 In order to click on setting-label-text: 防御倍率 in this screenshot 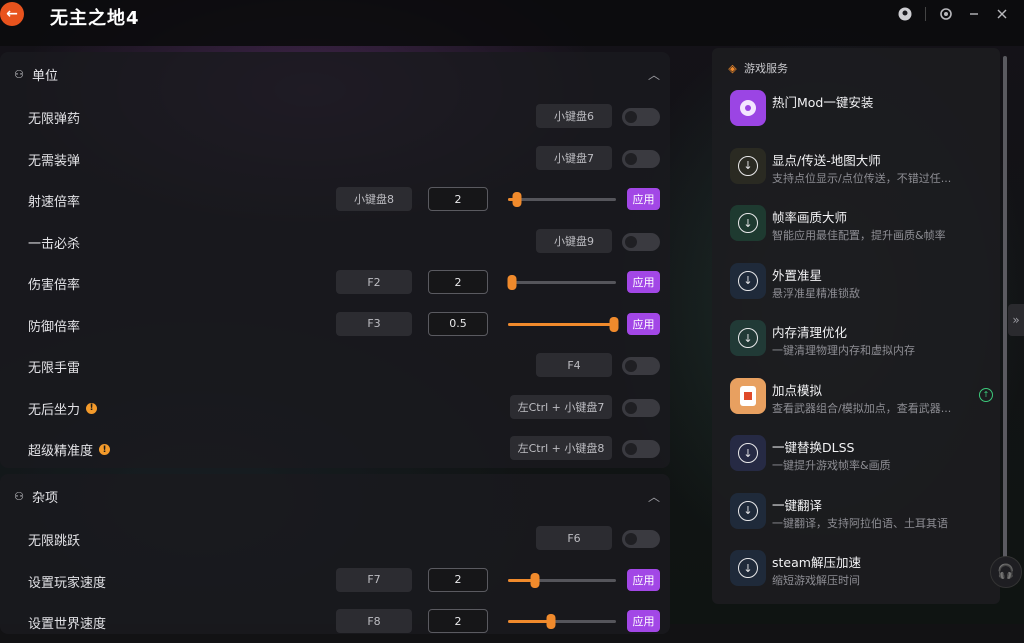, I will do `click(54, 325)`.